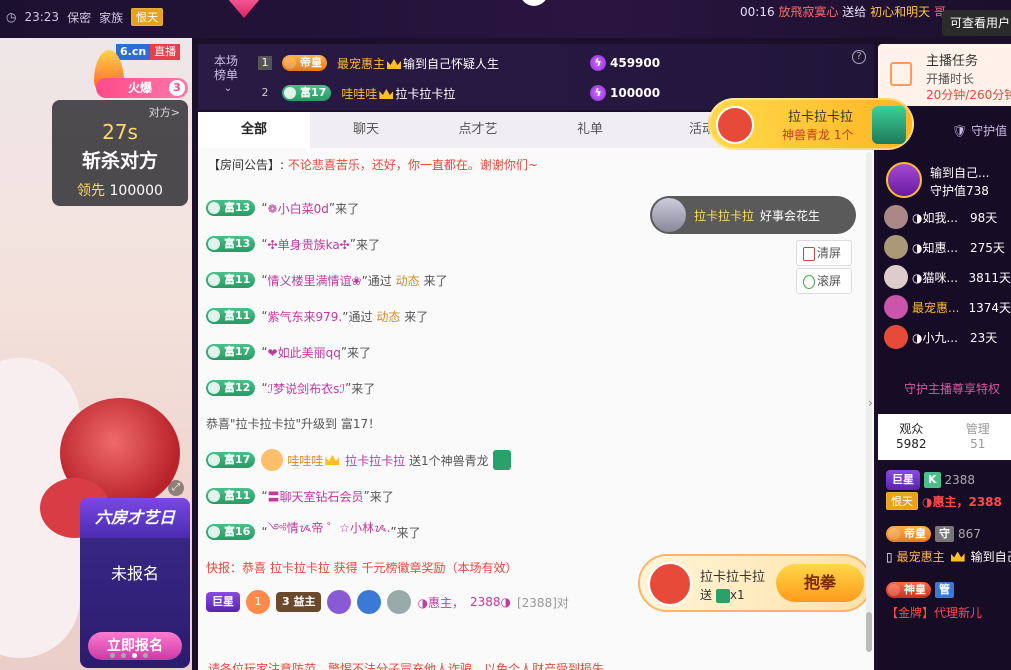 The height and width of the screenshot is (670, 1011). Describe the element at coordinates (387, 602) in the screenshot. I see `medal-row: 巨星 1 3 益主 ◑惠主， 2388◑ [2388]对` at that location.